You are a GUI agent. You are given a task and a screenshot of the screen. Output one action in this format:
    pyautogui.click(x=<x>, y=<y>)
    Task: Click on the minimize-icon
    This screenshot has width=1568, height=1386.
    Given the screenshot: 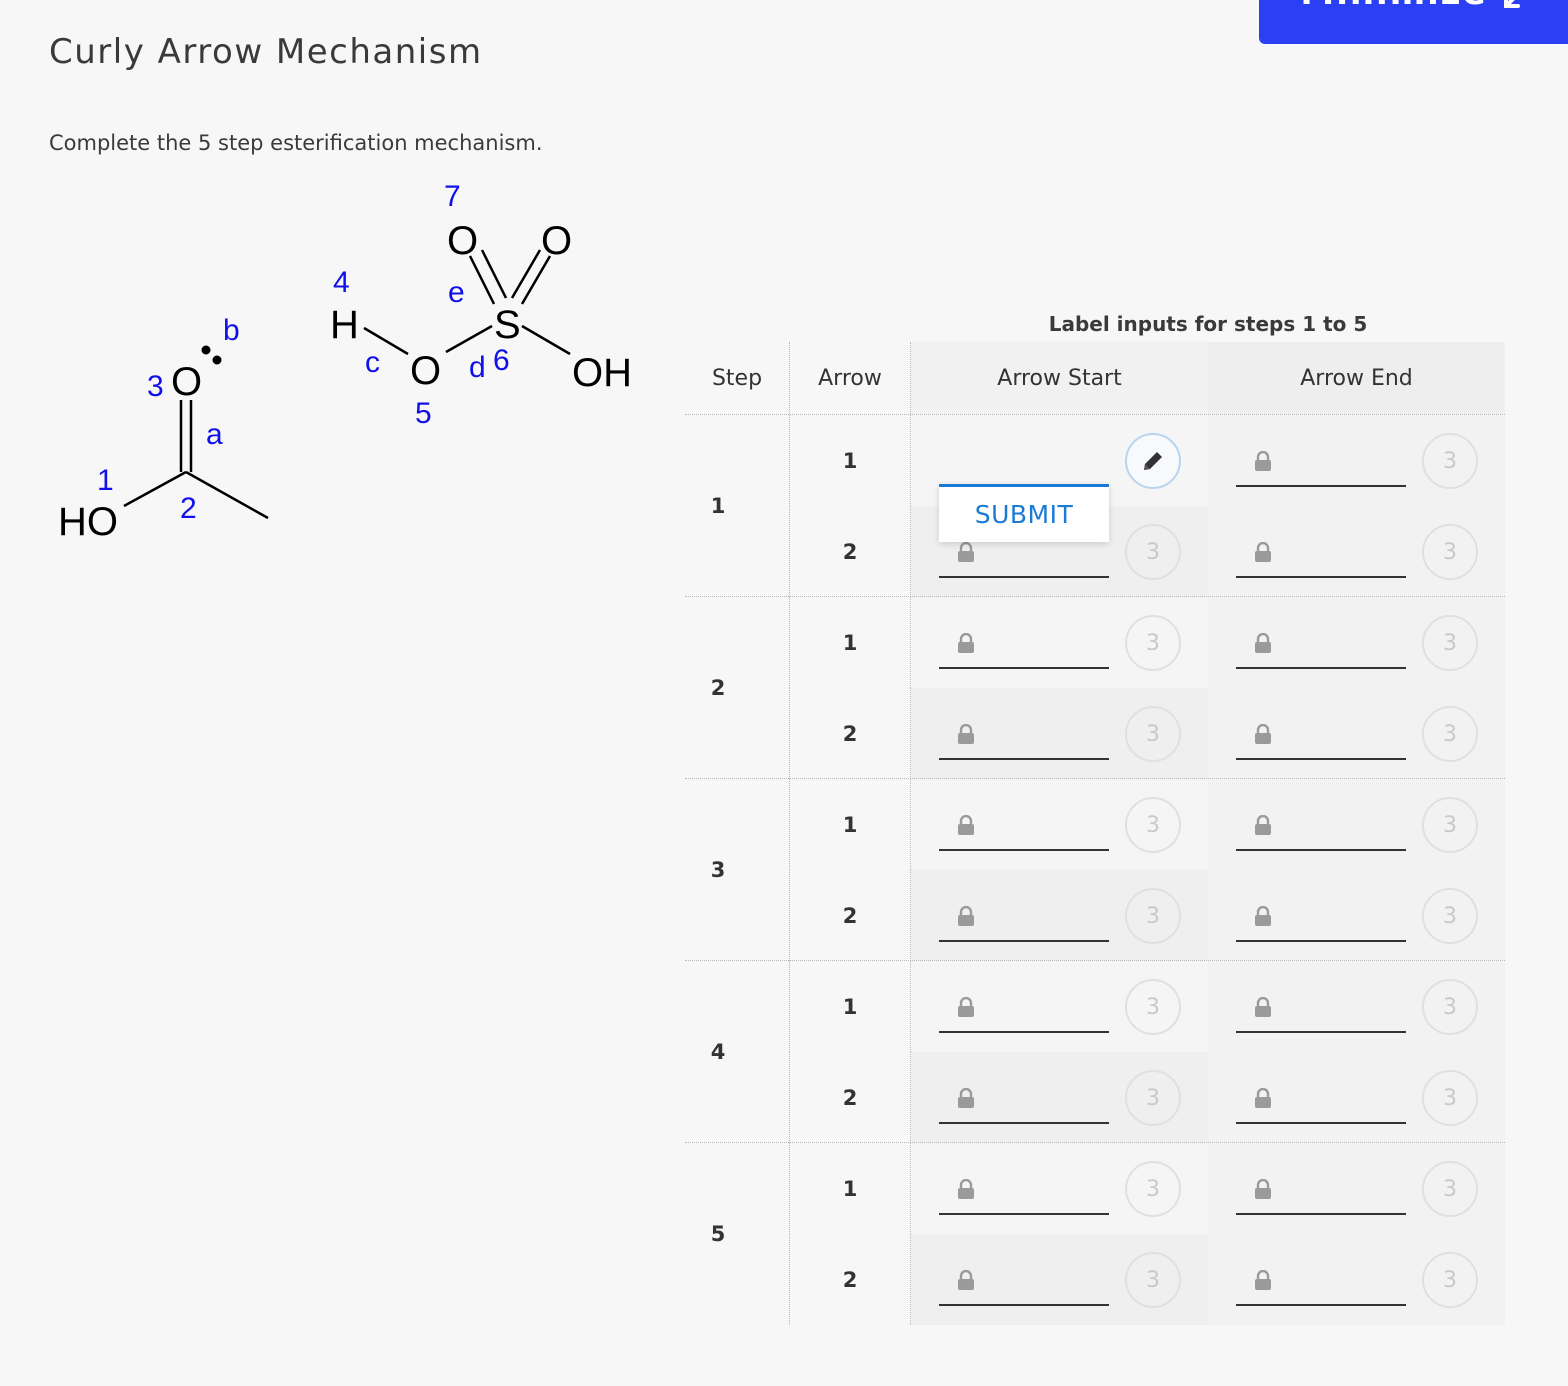 What is the action you would take?
    pyautogui.click(x=1511, y=4)
    